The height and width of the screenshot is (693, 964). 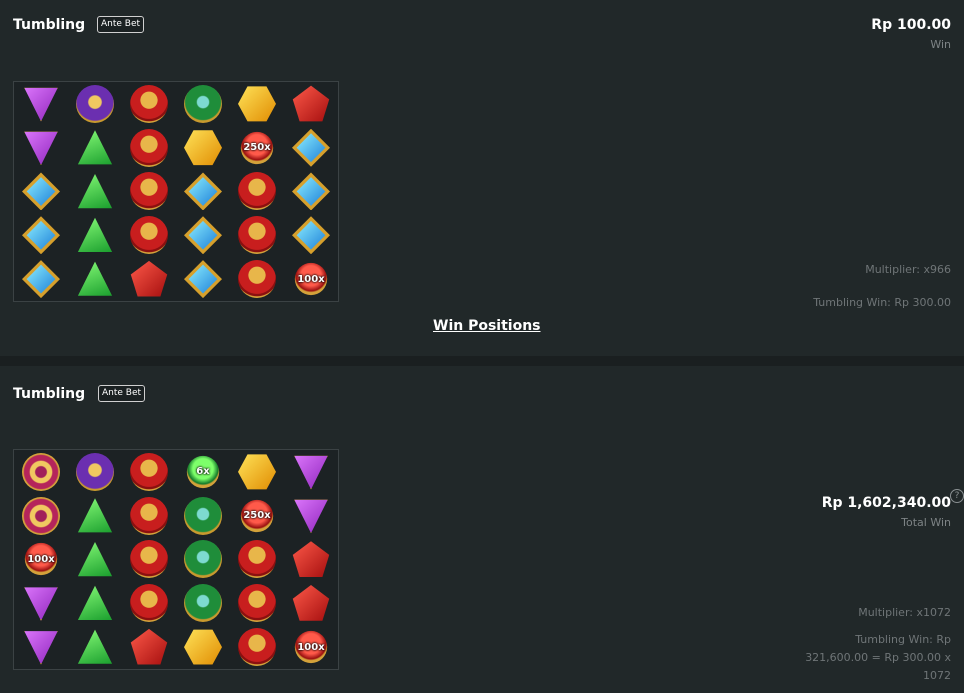 What do you see at coordinates (95, 471) in the screenshot?
I see `hourglass-icon` at bounding box center [95, 471].